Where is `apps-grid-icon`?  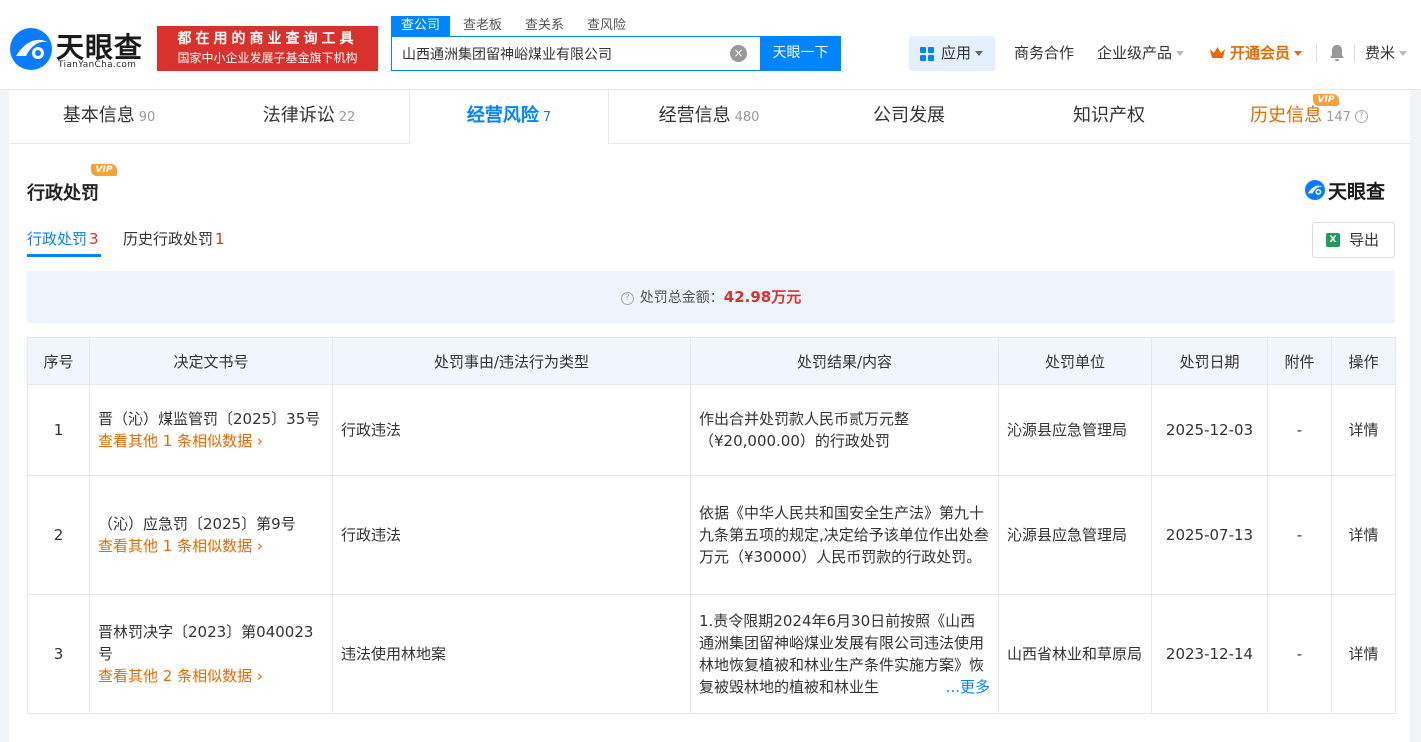 apps-grid-icon is located at coordinates (927, 54).